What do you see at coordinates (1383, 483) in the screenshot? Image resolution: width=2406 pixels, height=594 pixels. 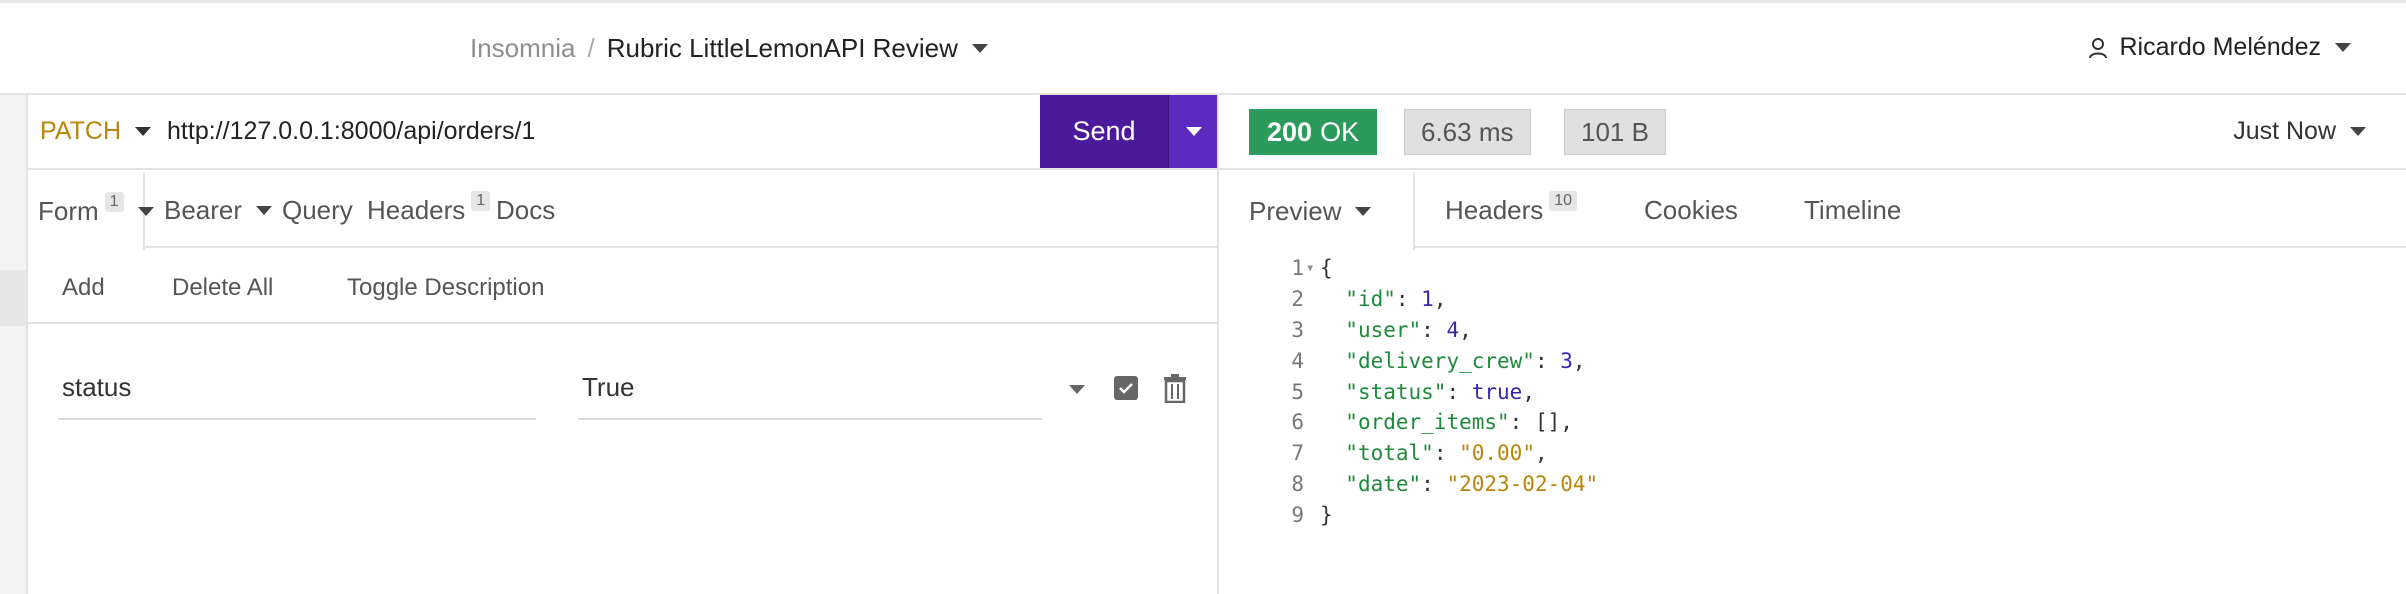 I see `json-key: "date"` at bounding box center [1383, 483].